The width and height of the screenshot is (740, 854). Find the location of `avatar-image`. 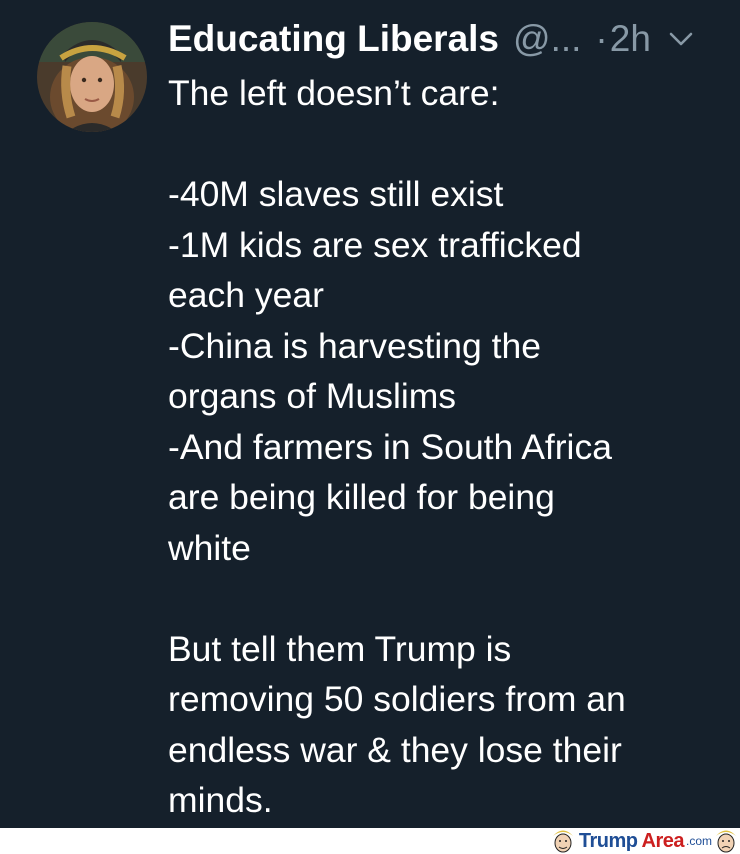

avatar-image is located at coordinates (92, 77).